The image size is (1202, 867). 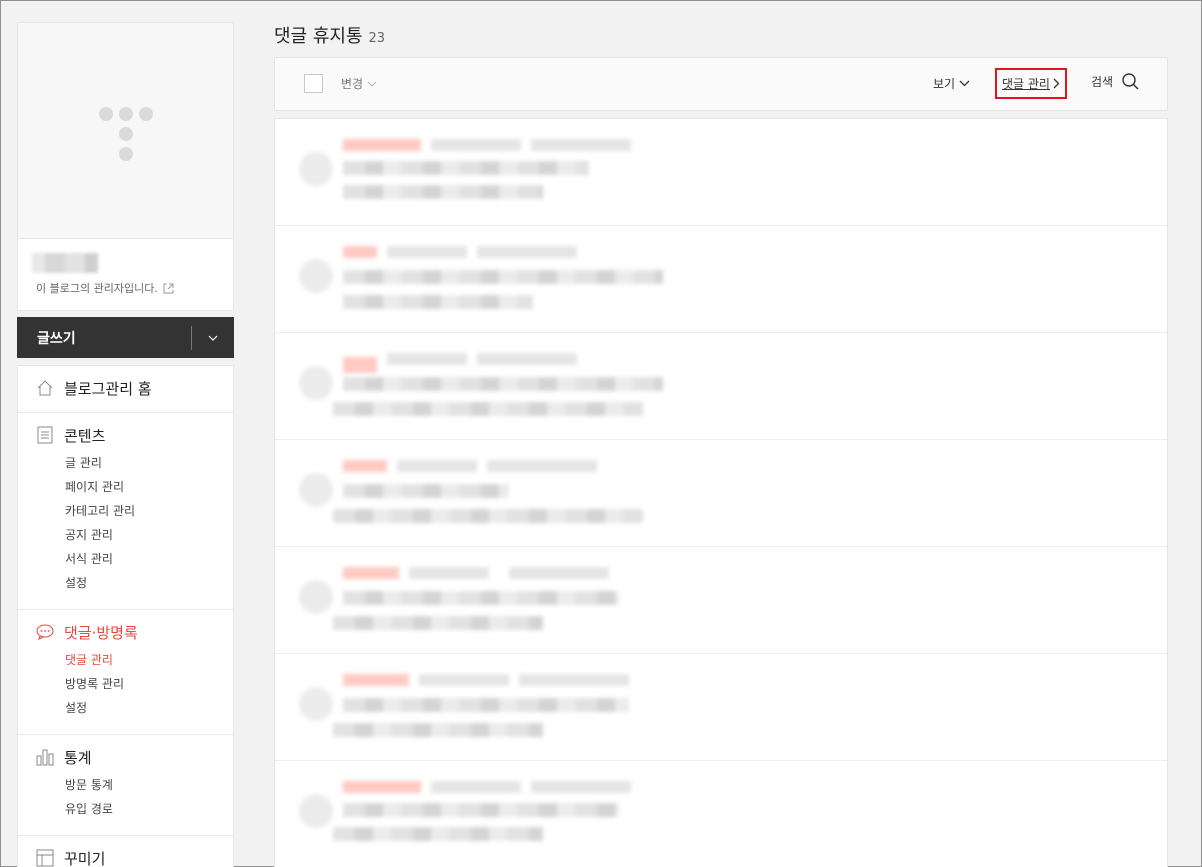 I want to click on submenu-page-manage: 페이지 관리, so click(x=125, y=487).